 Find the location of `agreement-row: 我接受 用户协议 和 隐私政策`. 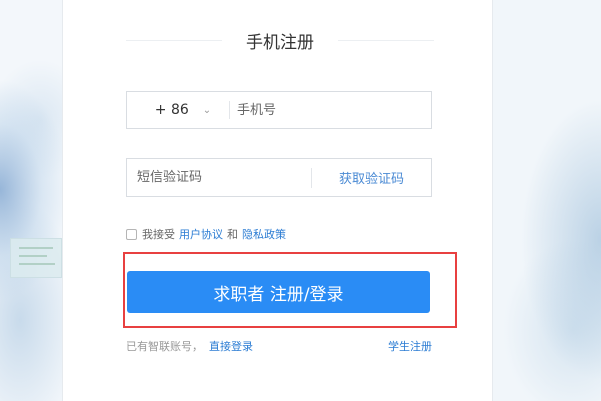

agreement-row: 我接受 用户协议 和 隐私政策 is located at coordinates (206, 234).